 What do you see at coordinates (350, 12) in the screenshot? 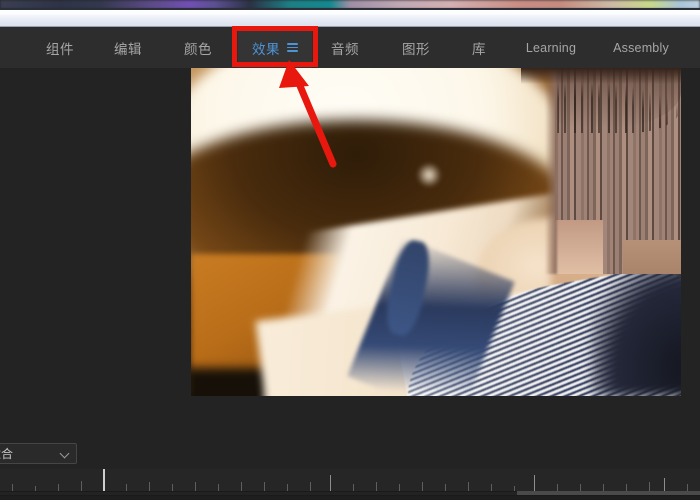
I see `browser-chrome-highlight` at bounding box center [350, 12].